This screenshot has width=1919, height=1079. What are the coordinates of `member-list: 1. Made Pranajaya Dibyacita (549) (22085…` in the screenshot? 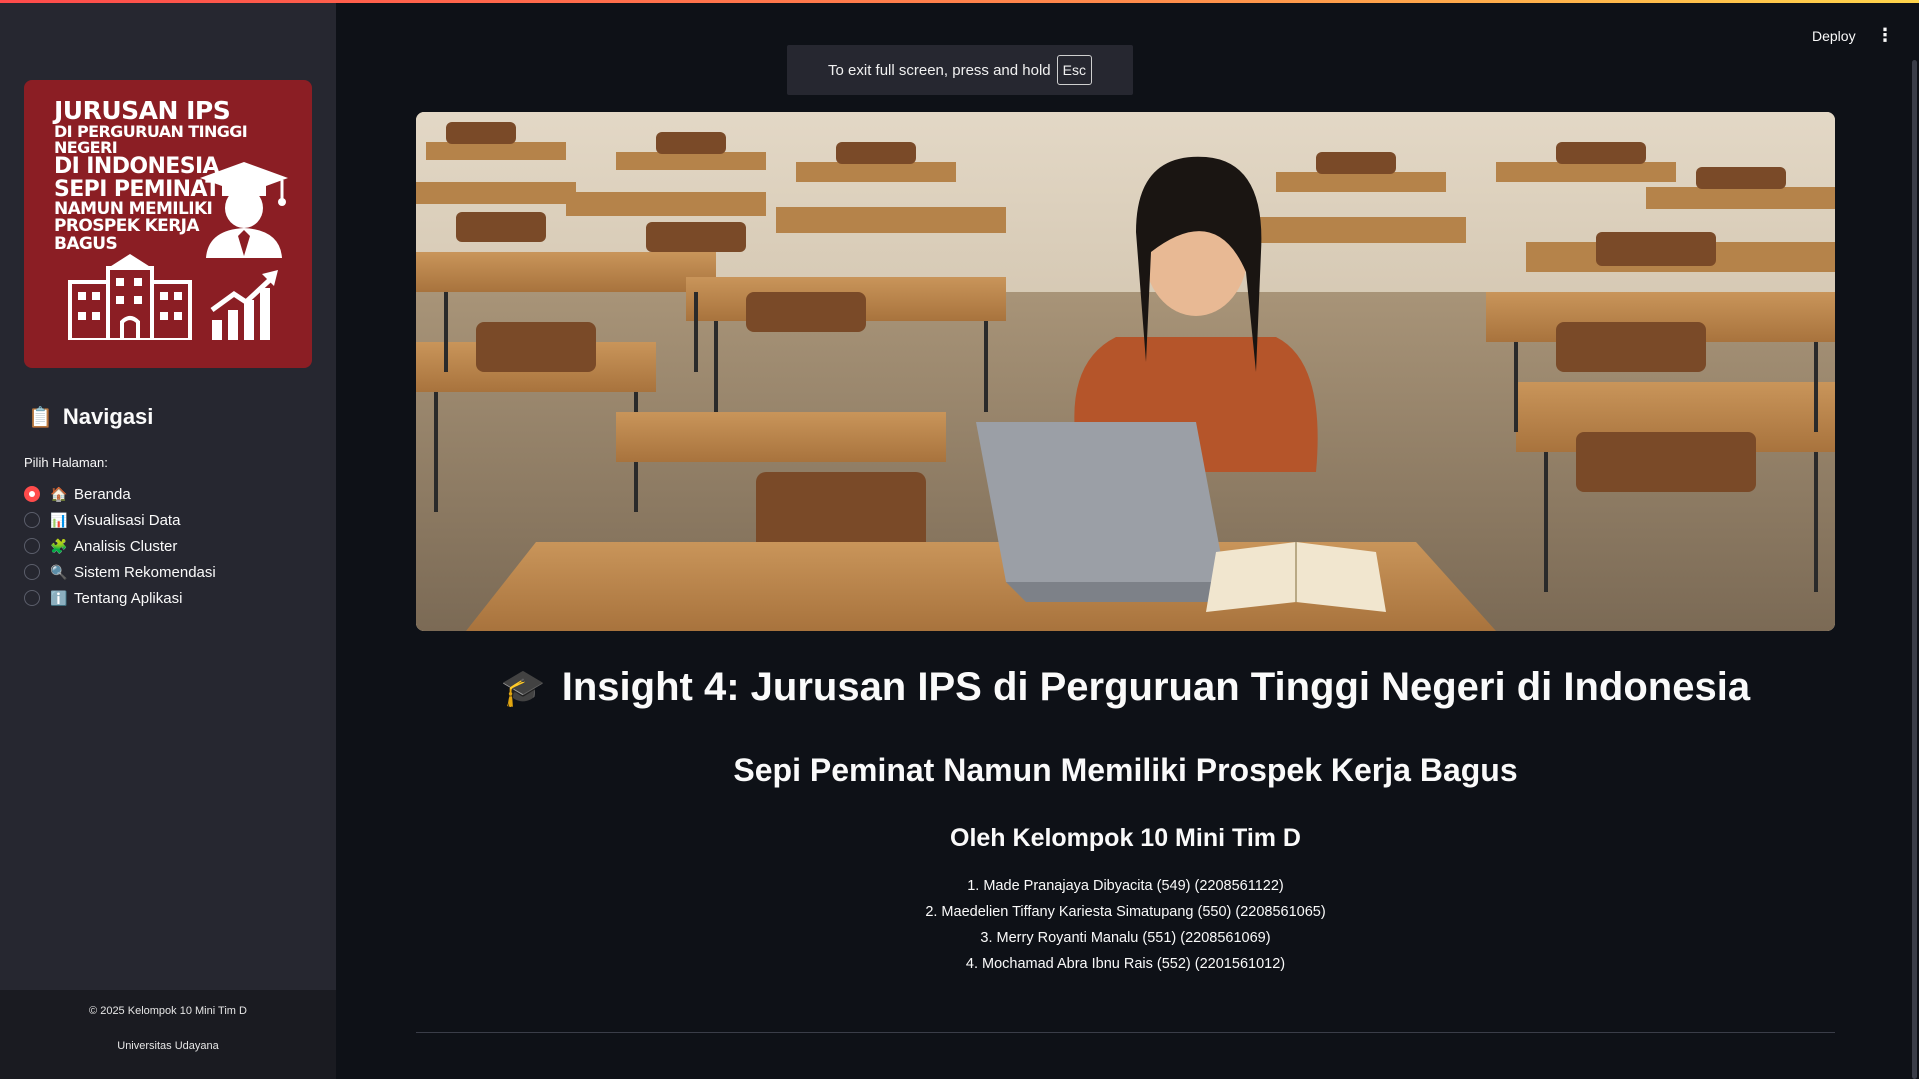 It's located at (1125, 925).